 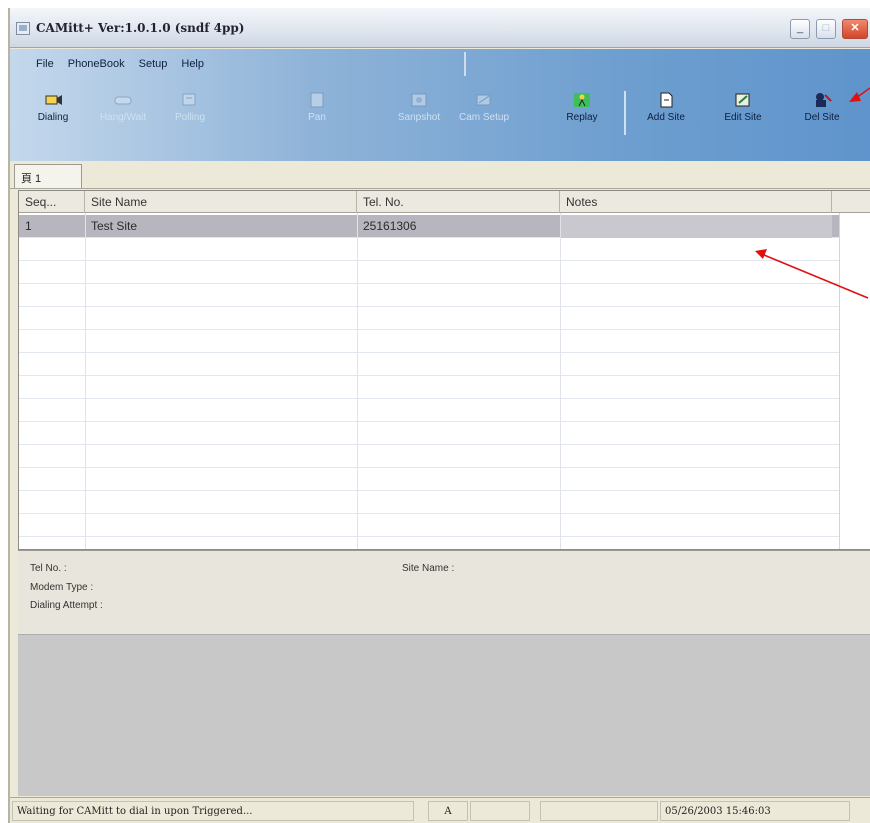 What do you see at coordinates (666, 100) in the screenshot?
I see `add-site-icon` at bounding box center [666, 100].